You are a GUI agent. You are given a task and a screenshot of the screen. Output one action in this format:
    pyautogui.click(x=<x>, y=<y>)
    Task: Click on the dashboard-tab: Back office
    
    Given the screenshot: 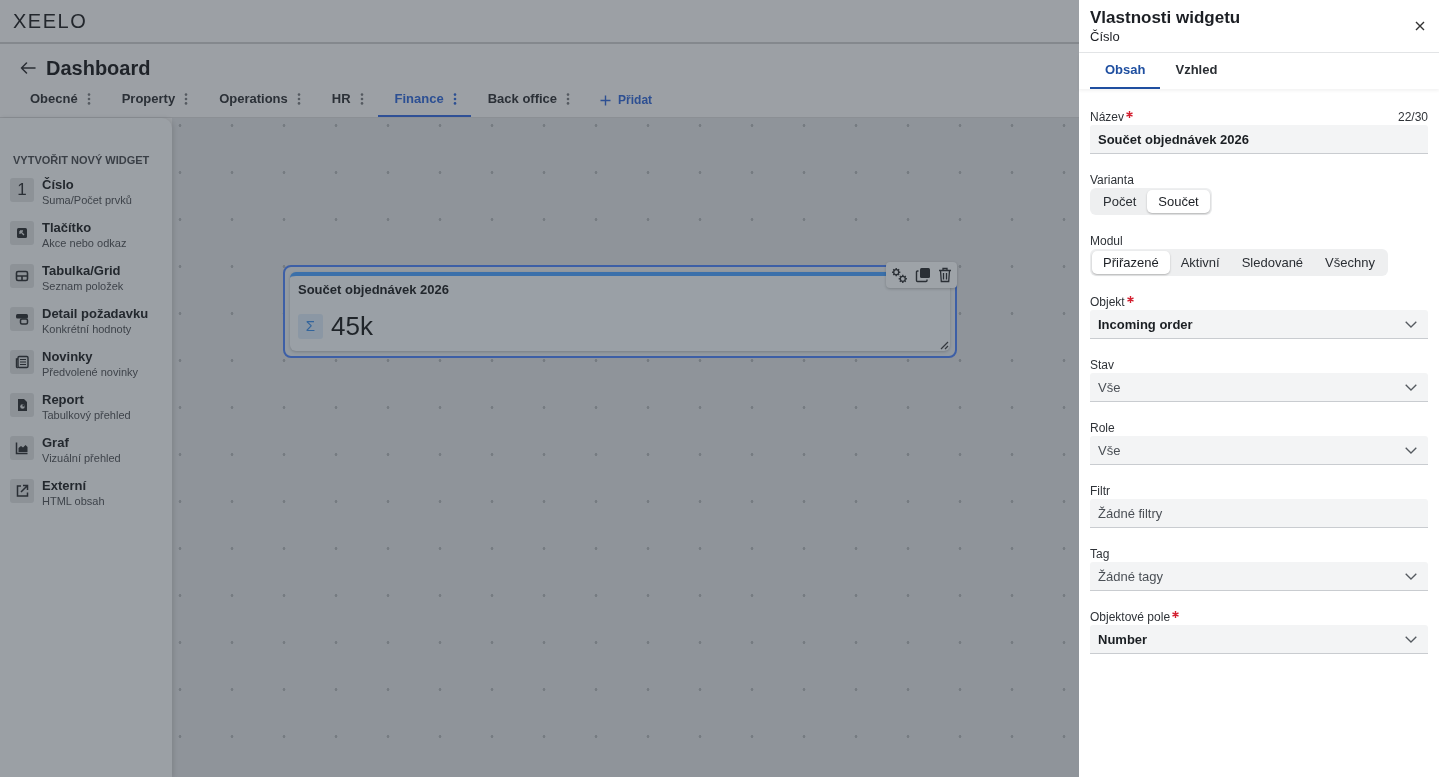 What is the action you would take?
    pyautogui.click(x=527, y=100)
    